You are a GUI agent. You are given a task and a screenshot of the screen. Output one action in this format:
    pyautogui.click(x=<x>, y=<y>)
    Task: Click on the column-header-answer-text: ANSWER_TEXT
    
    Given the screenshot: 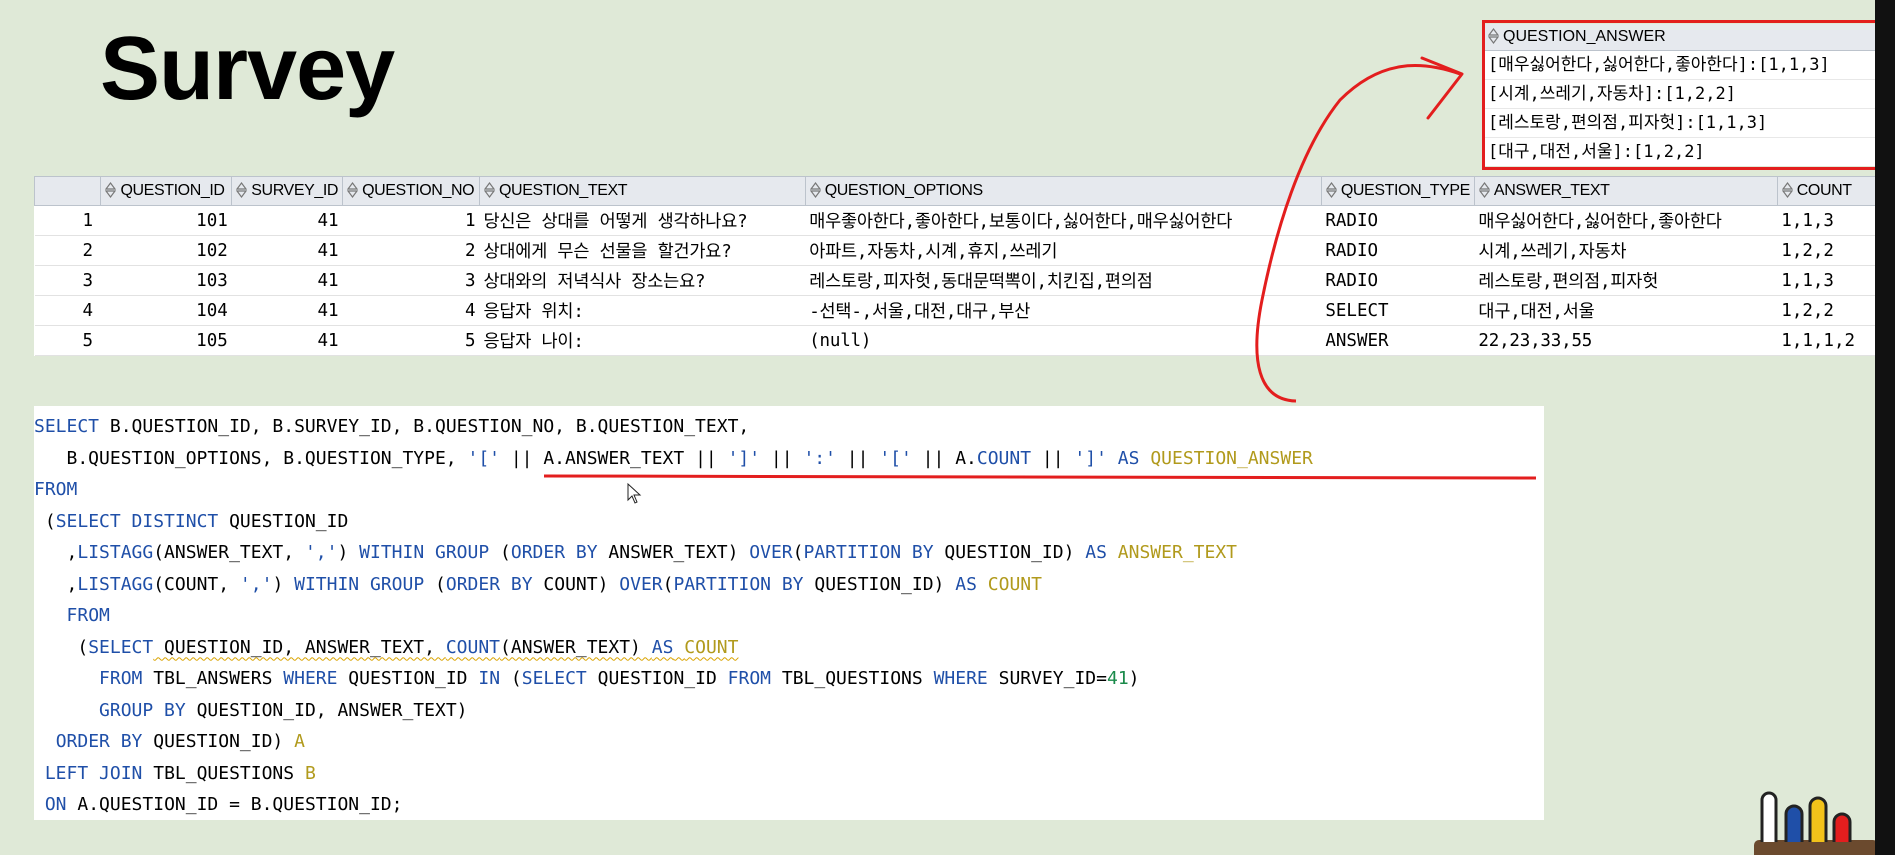 What is the action you would take?
    pyautogui.click(x=1625, y=191)
    